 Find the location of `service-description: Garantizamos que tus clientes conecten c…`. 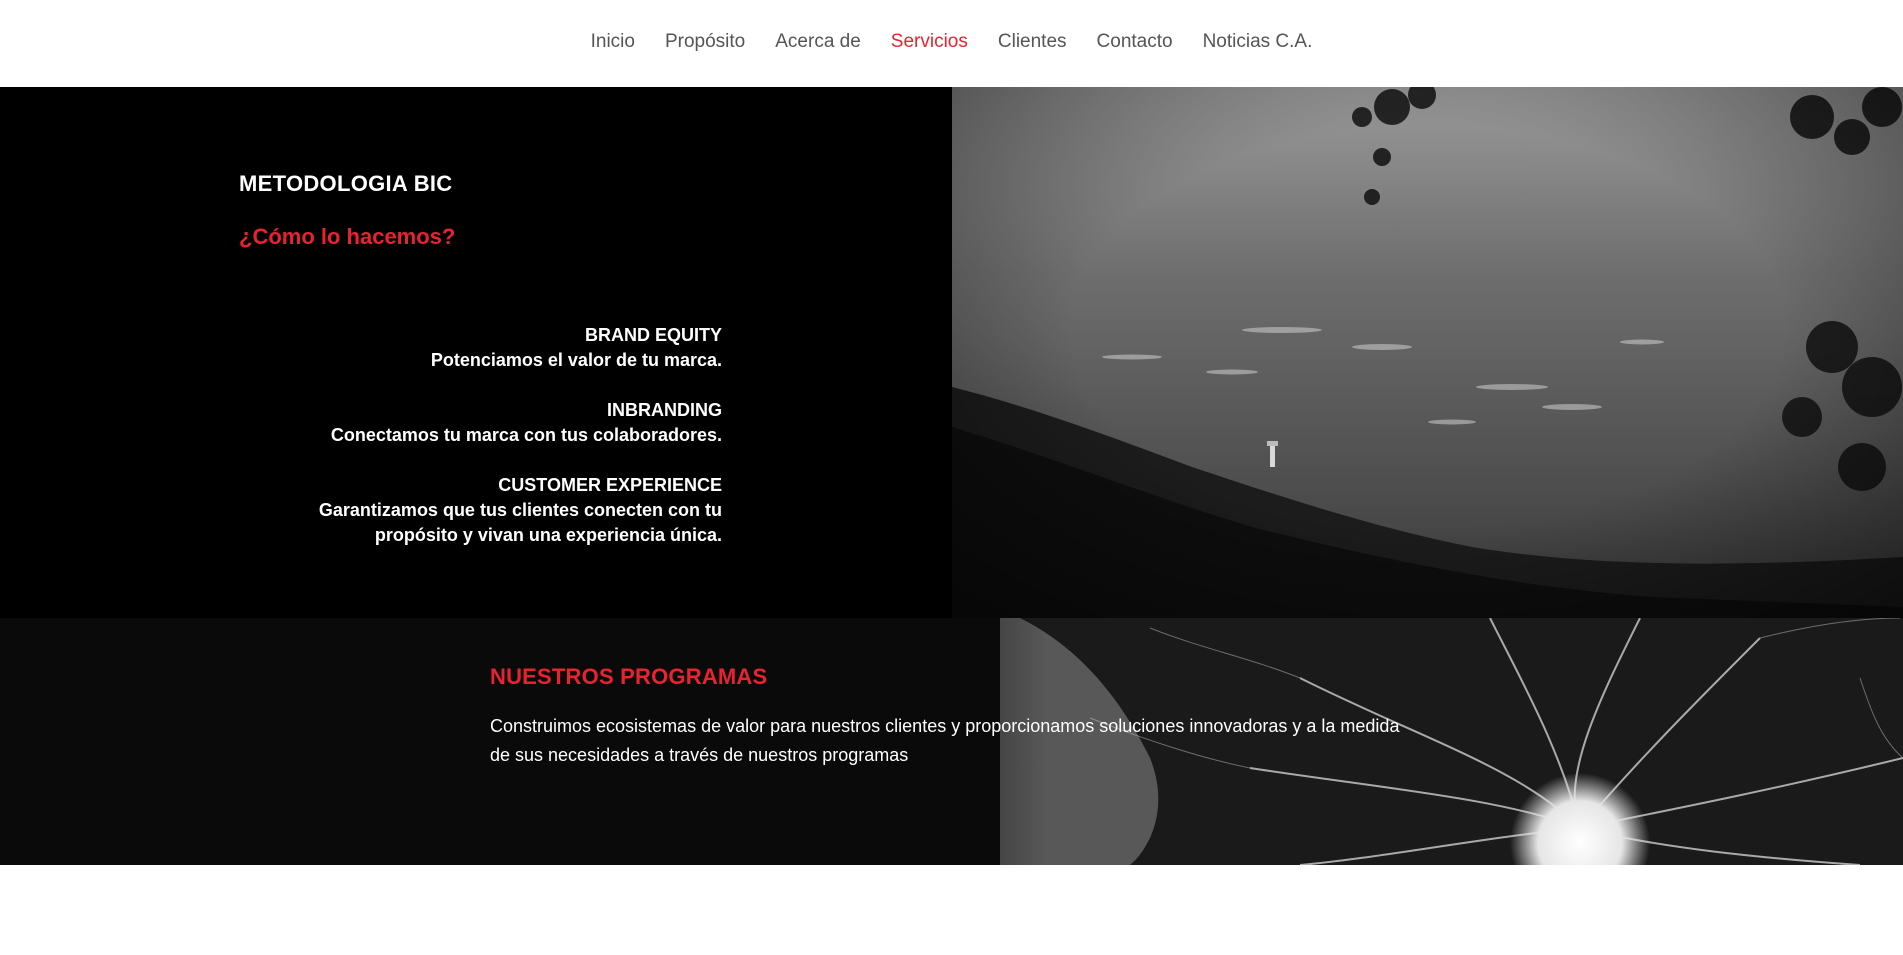

service-description: Garantizamos que tus clientes conecten c… is located at coordinates (520, 522).